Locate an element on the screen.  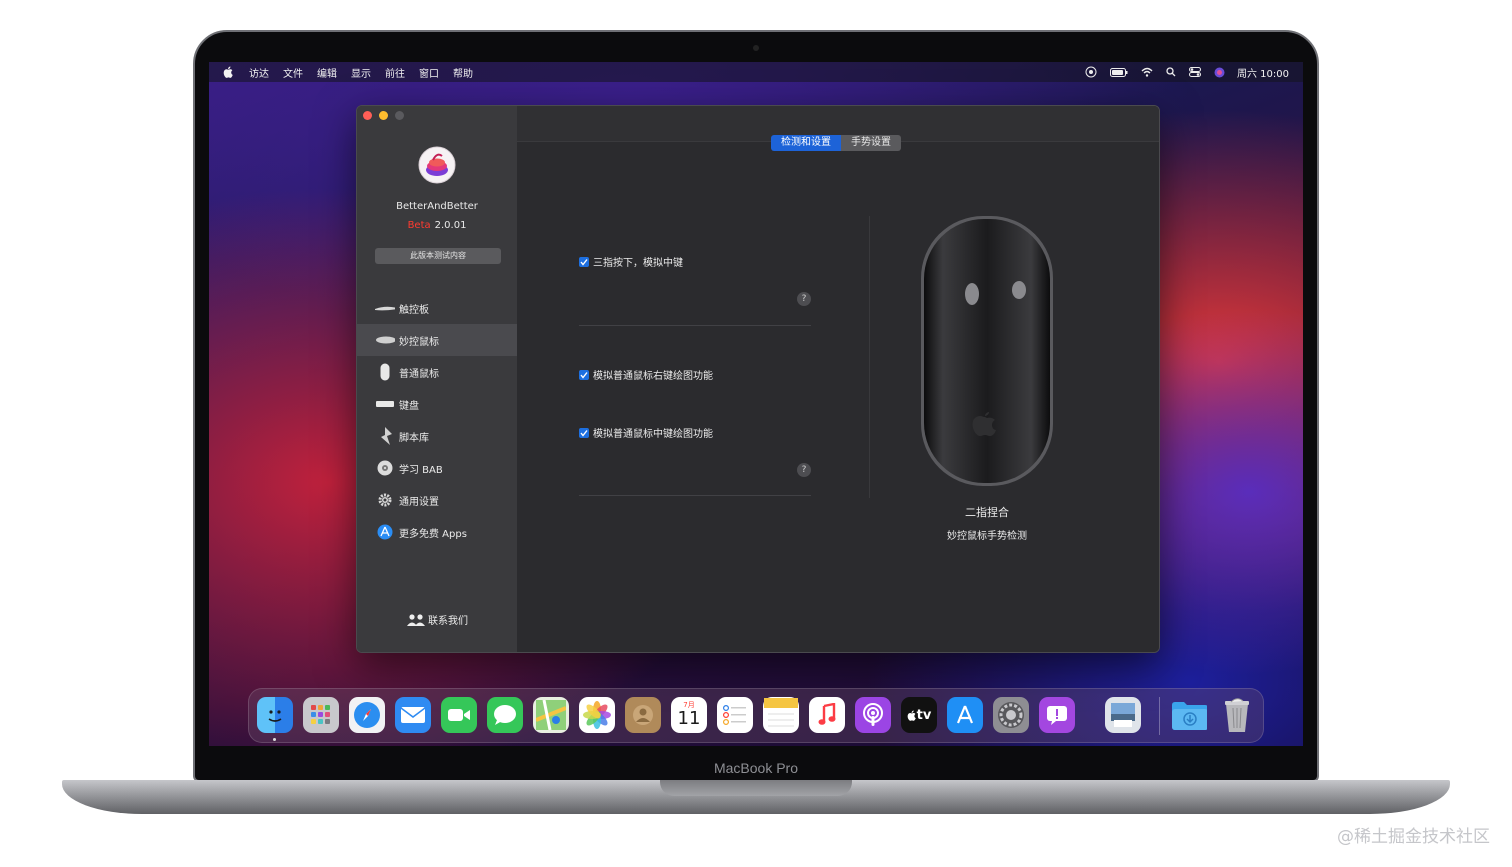
apple-tv-icon: tv is located at coordinates (919, 715).